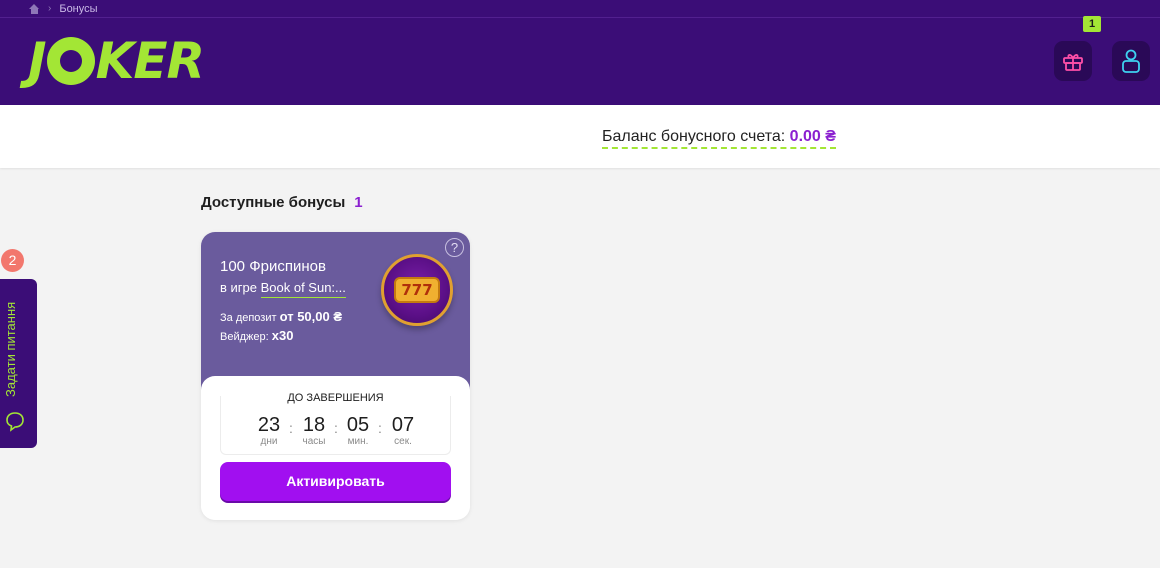 This screenshot has height=568, width=1160. Describe the element at coordinates (403, 425) in the screenshot. I see `timer-value: 07` at that location.